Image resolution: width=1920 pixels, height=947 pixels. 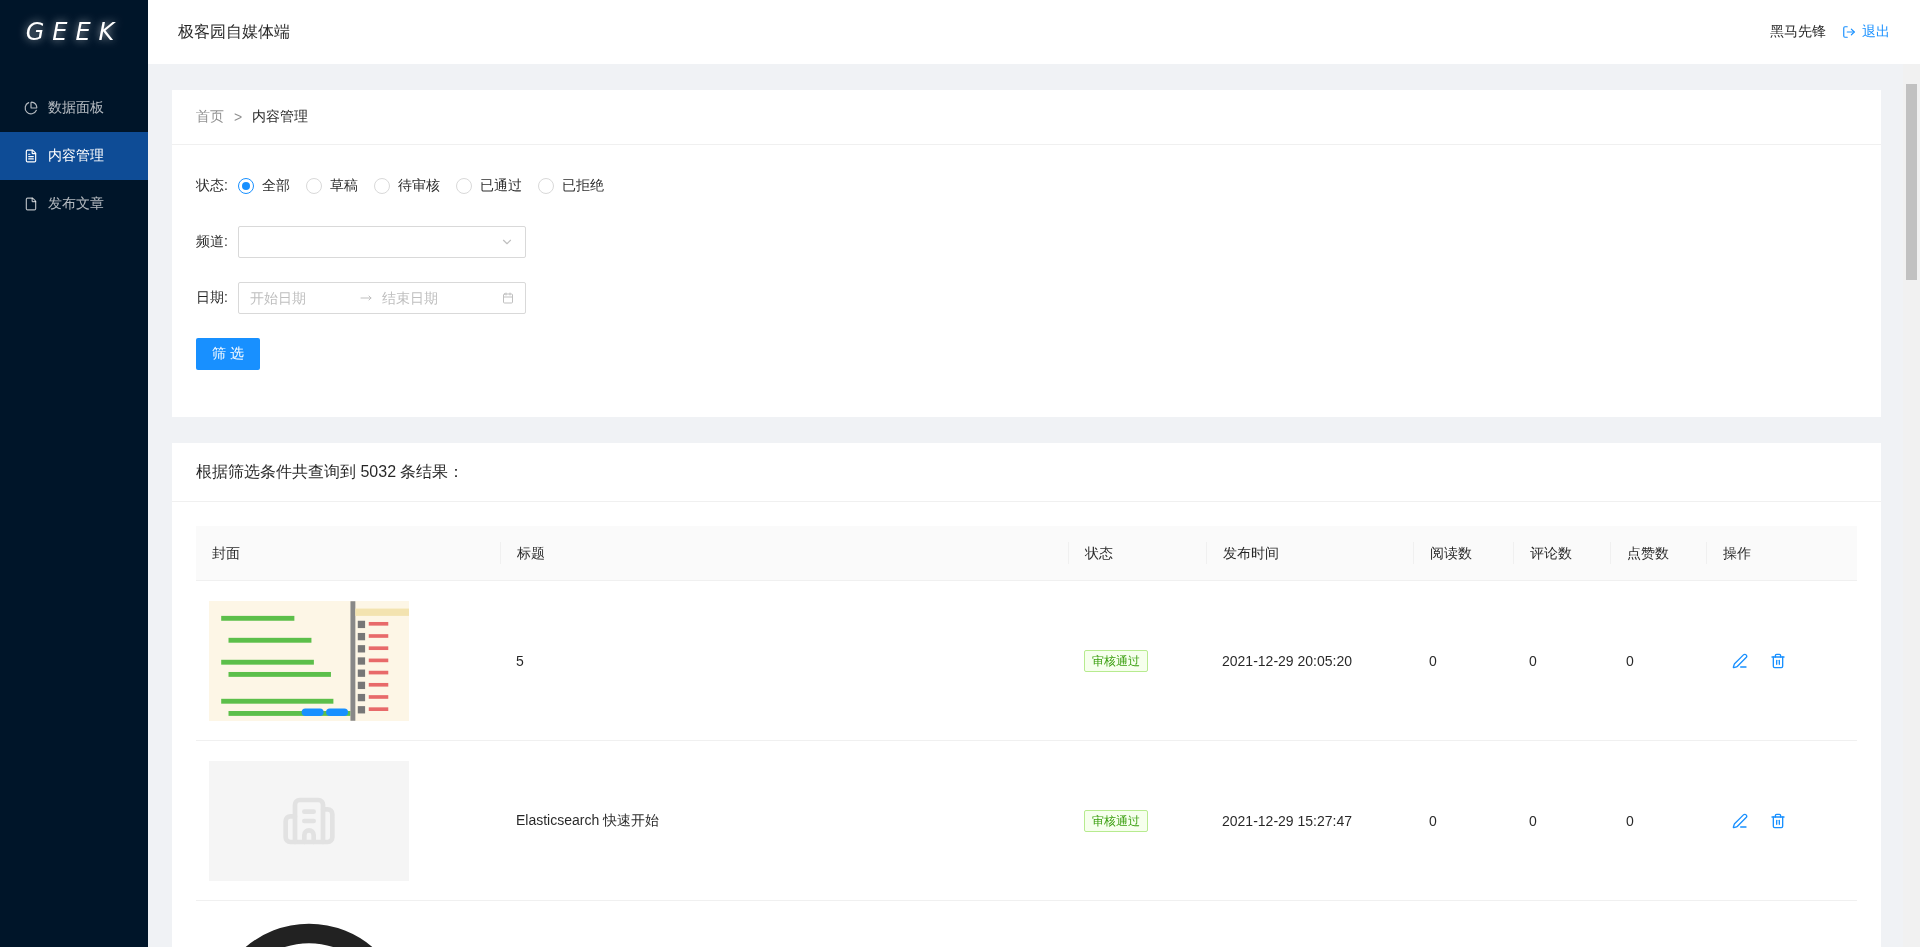 What do you see at coordinates (74, 156) in the screenshot?
I see `menu-item: 内容管理` at bounding box center [74, 156].